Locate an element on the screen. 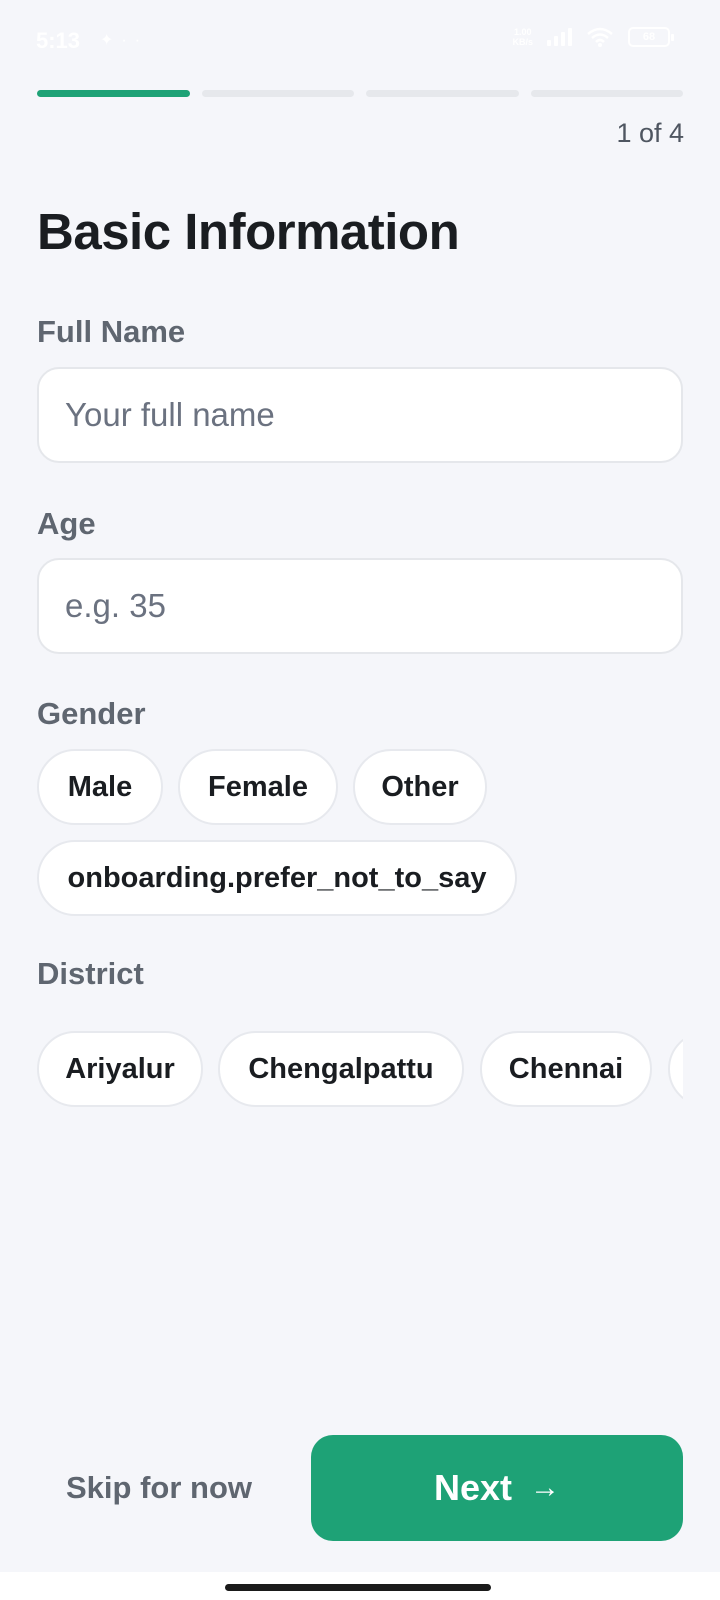  gender-chip-male: Male is located at coordinates (100, 787).